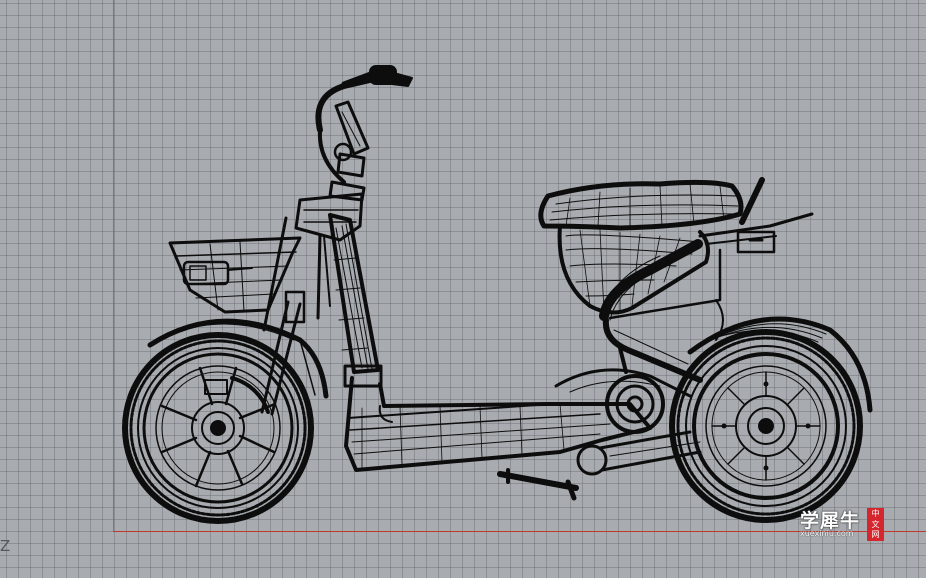 Image resolution: width=926 pixels, height=578 pixels. Describe the element at coordinates (218, 428) in the screenshot. I see `front-wheel` at that location.